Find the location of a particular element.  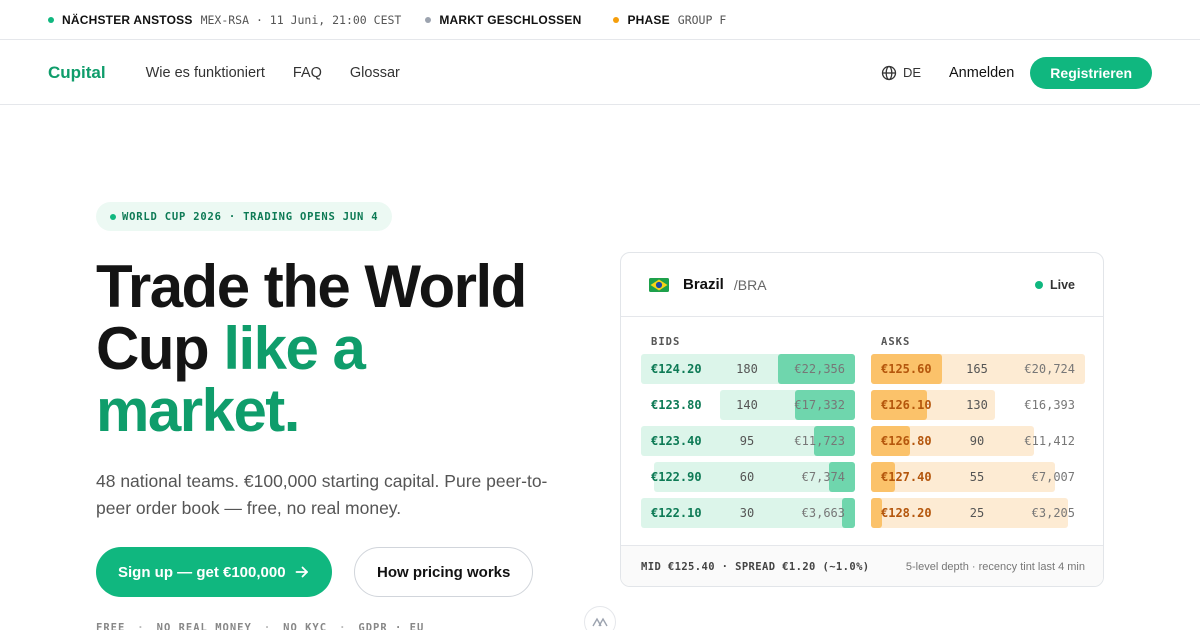

depth-note: 5-level depth · recency tint last 4 min is located at coordinates (995, 567).